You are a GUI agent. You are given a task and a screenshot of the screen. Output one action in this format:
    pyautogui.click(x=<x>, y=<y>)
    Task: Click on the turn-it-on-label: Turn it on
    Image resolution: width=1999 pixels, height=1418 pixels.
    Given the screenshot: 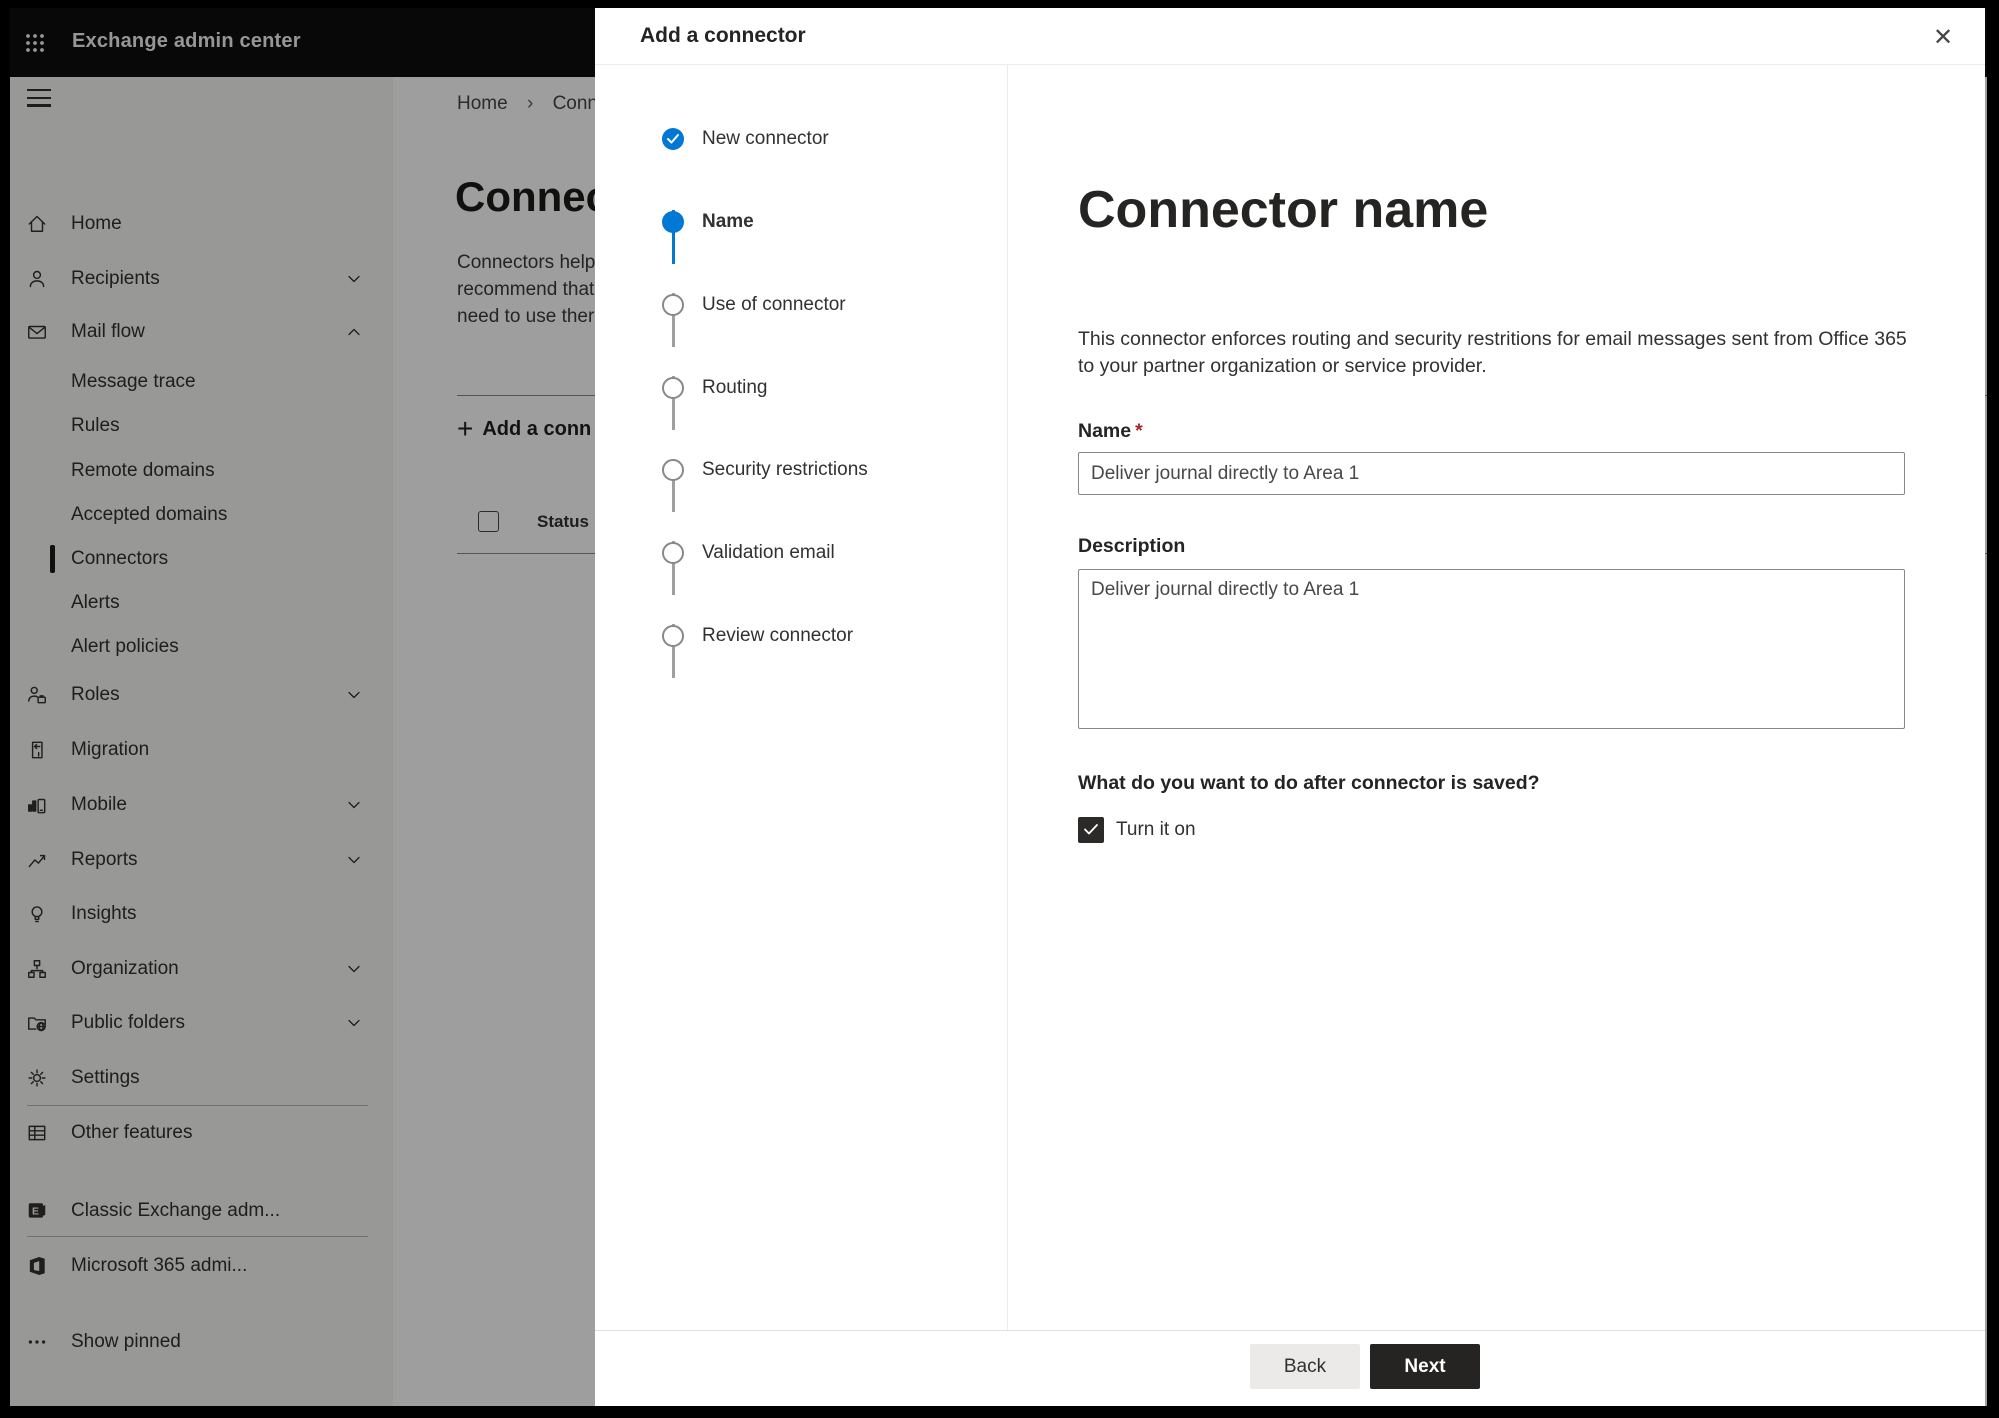 What is the action you would take?
    pyautogui.click(x=1156, y=829)
    